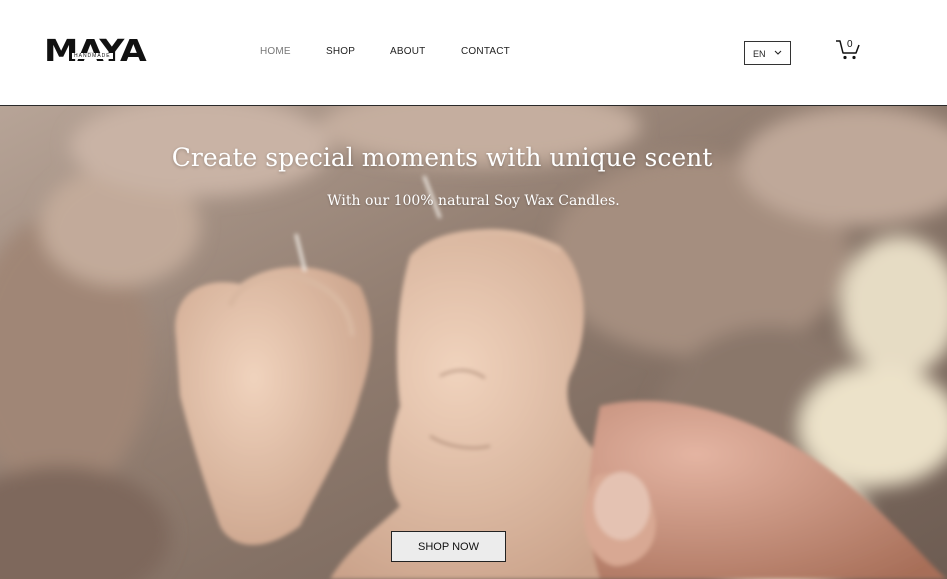  I want to click on shop-now-button: SHOP NOW, so click(448, 546).